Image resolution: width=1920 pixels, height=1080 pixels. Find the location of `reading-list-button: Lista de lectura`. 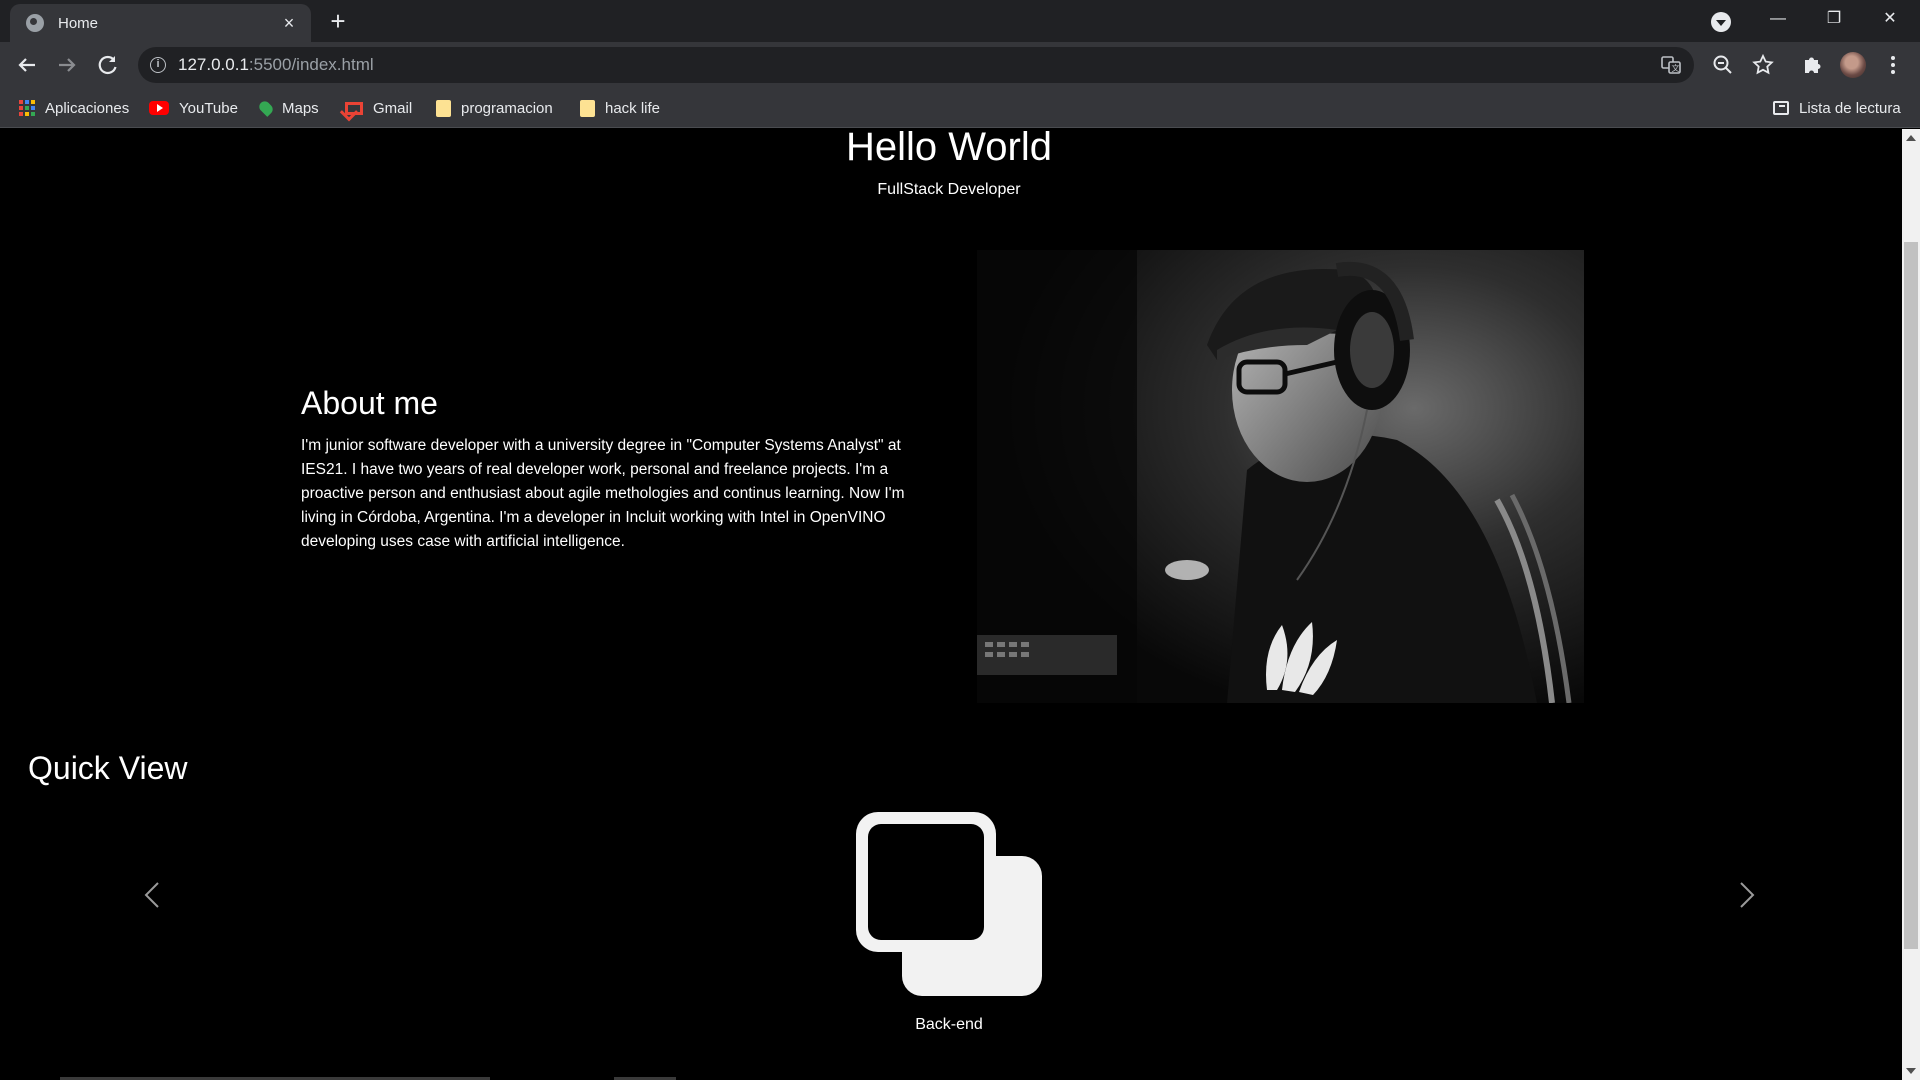

reading-list-button: Lista de lectura is located at coordinates (1837, 108).